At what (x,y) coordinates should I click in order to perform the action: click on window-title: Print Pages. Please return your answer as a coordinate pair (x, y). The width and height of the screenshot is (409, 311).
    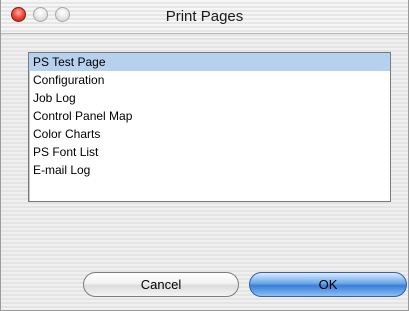
    Looking at the image, I should click on (204, 16).